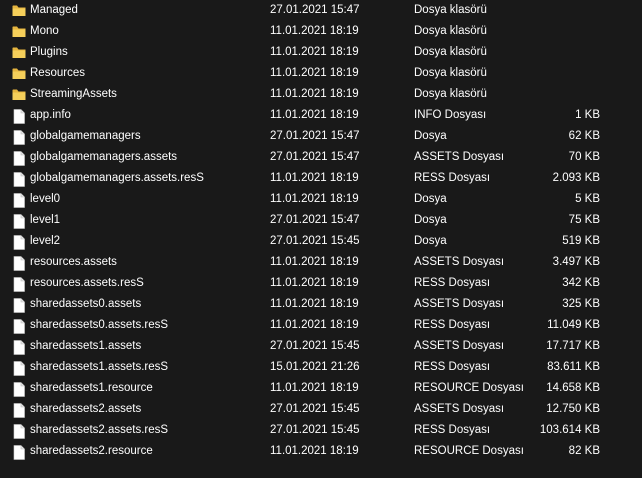 The image size is (642, 478). I want to click on file-name: level1, so click(45, 220).